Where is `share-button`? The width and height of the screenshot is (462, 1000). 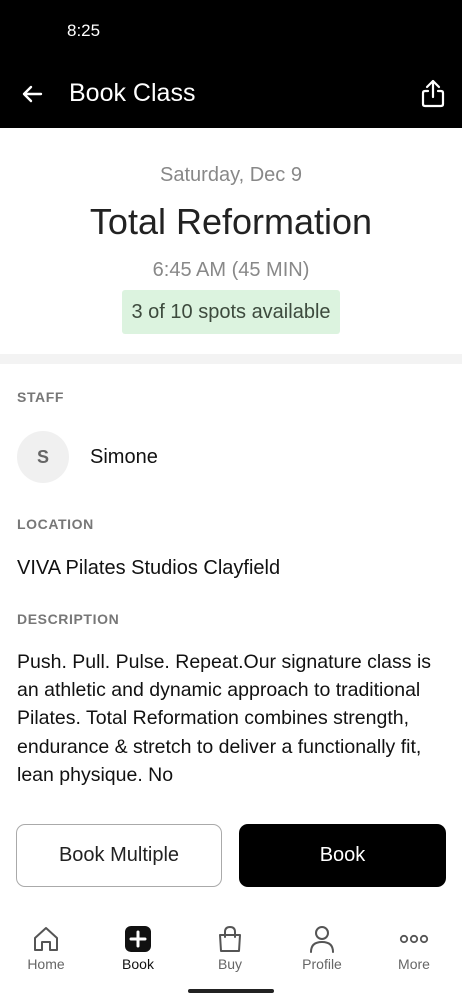
share-button is located at coordinates (433, 94).